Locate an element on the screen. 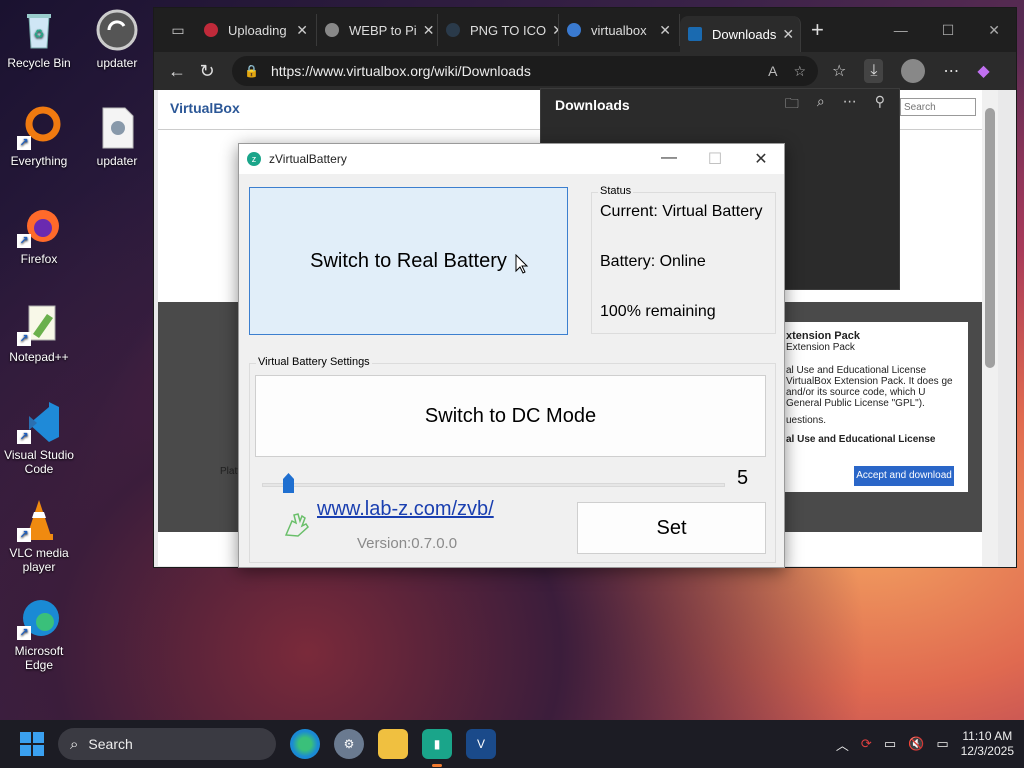 This screenshot has height=768, width=1024. desktop-icon-label: Notepad++ is located at coordinates (39, 357).